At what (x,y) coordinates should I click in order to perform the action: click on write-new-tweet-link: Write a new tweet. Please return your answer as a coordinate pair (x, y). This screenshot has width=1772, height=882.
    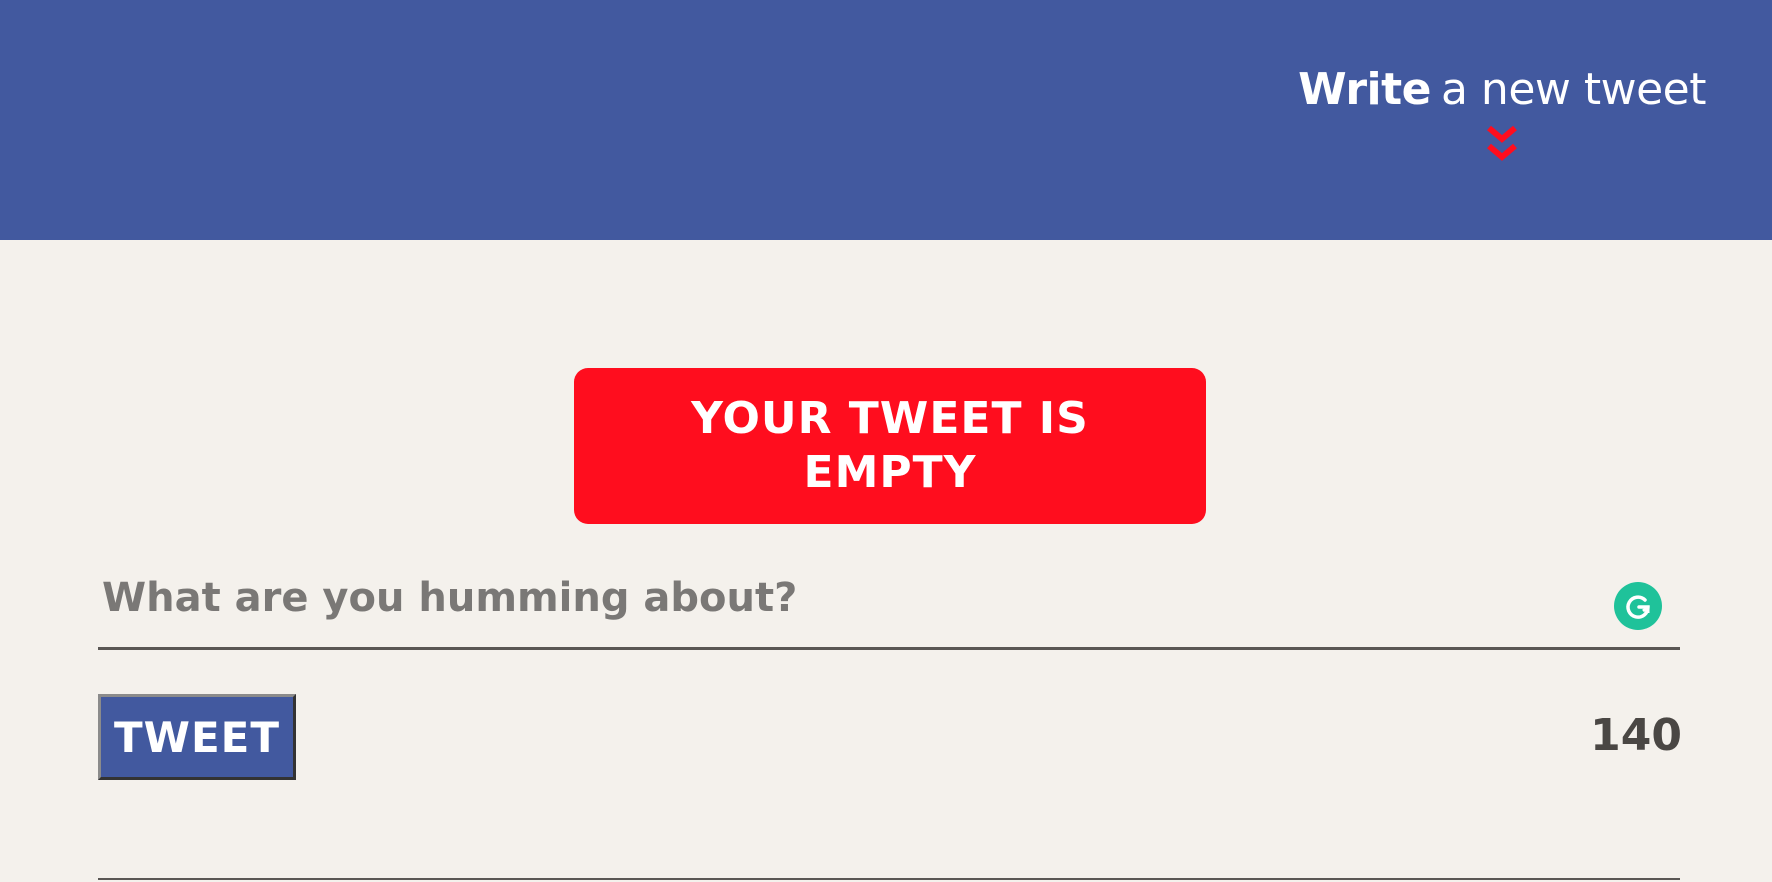
    Looking at the image, I should click on (1502, 114).